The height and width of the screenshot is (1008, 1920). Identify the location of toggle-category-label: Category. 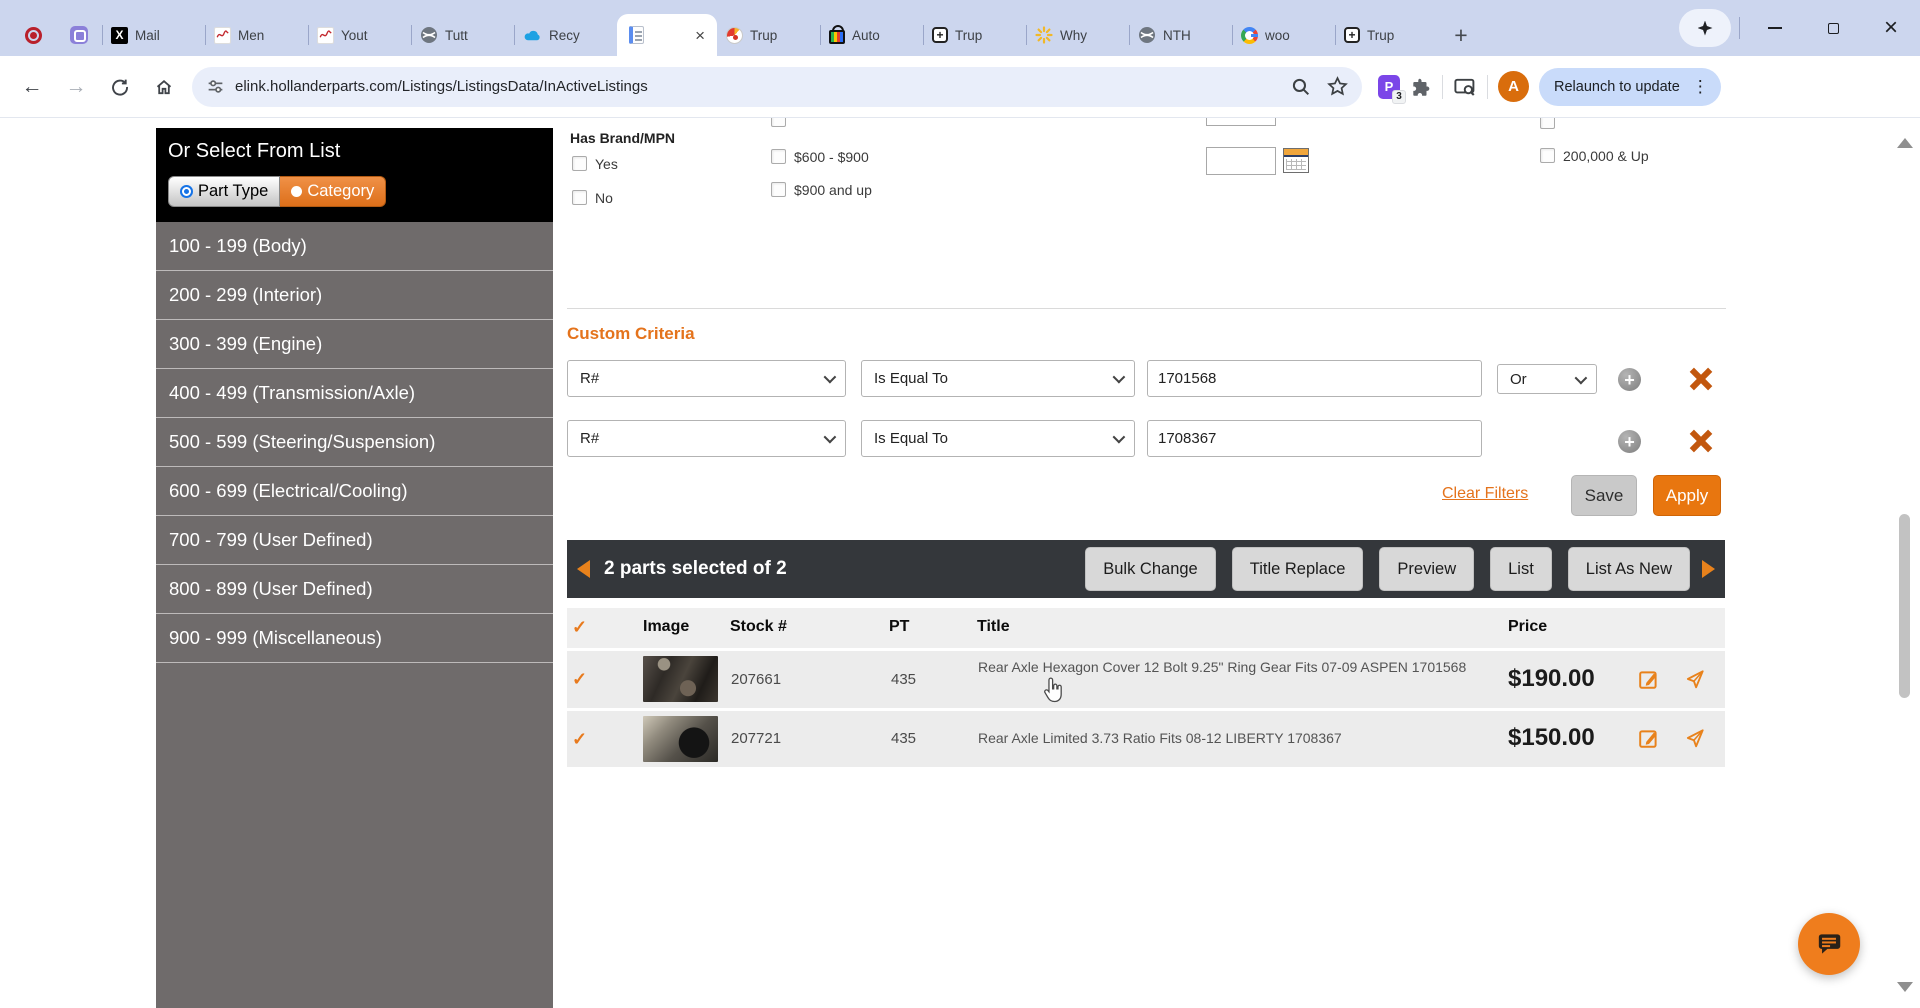
(341, 191).